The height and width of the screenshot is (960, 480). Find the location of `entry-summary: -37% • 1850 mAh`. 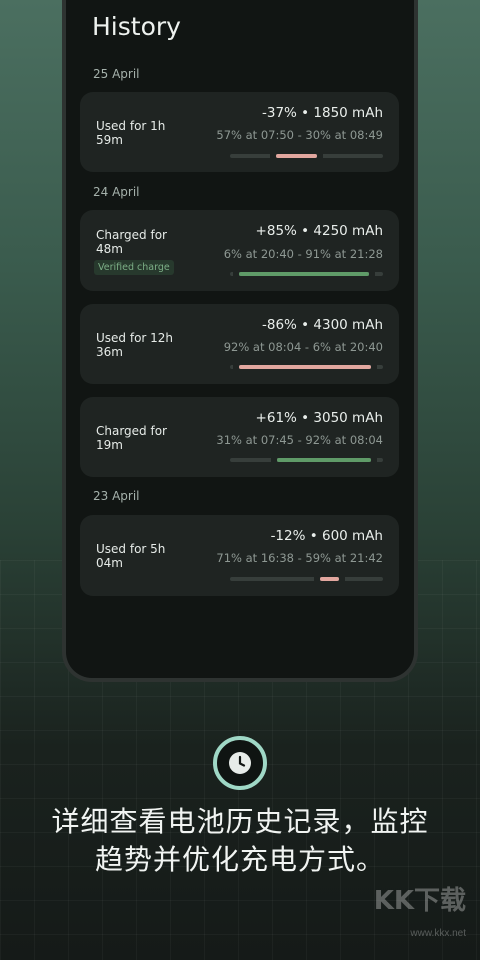

entry-summary: -37% • 1850 mAh is located at coordinates (322, 113).